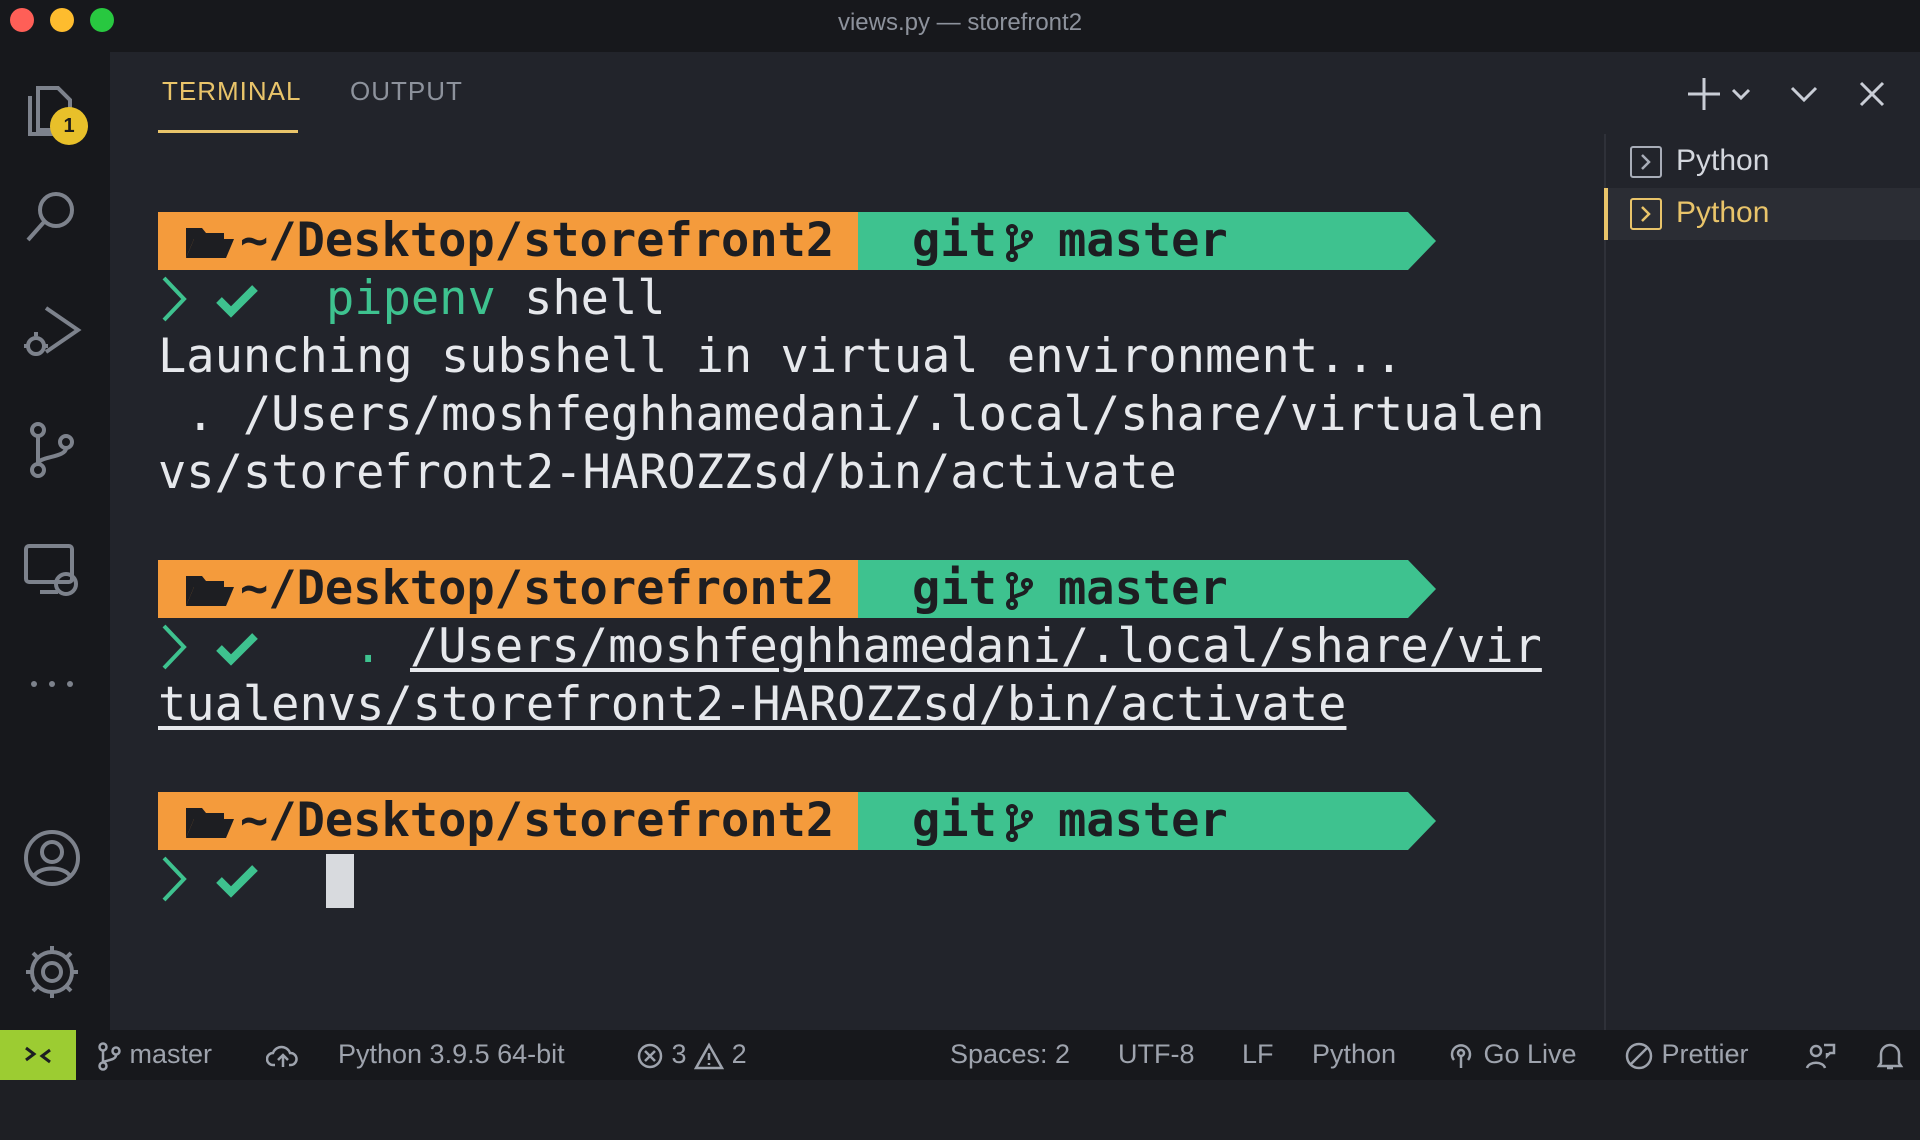 The width and height of the screenshot is (1920, 1140). What do you see at coordinates (52, 450) in the screenshot?
I see `source-control-icon` at bounding box center [52, 450].